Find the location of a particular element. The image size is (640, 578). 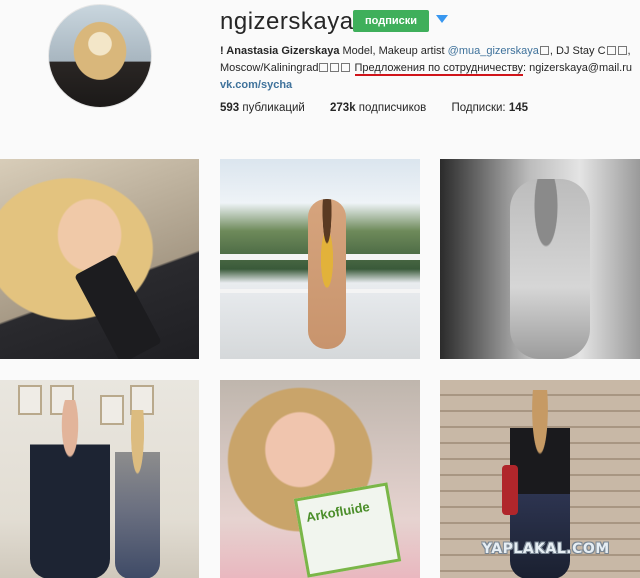

photo-tile-5: Arkofluide is located at coordinates (320, 479).